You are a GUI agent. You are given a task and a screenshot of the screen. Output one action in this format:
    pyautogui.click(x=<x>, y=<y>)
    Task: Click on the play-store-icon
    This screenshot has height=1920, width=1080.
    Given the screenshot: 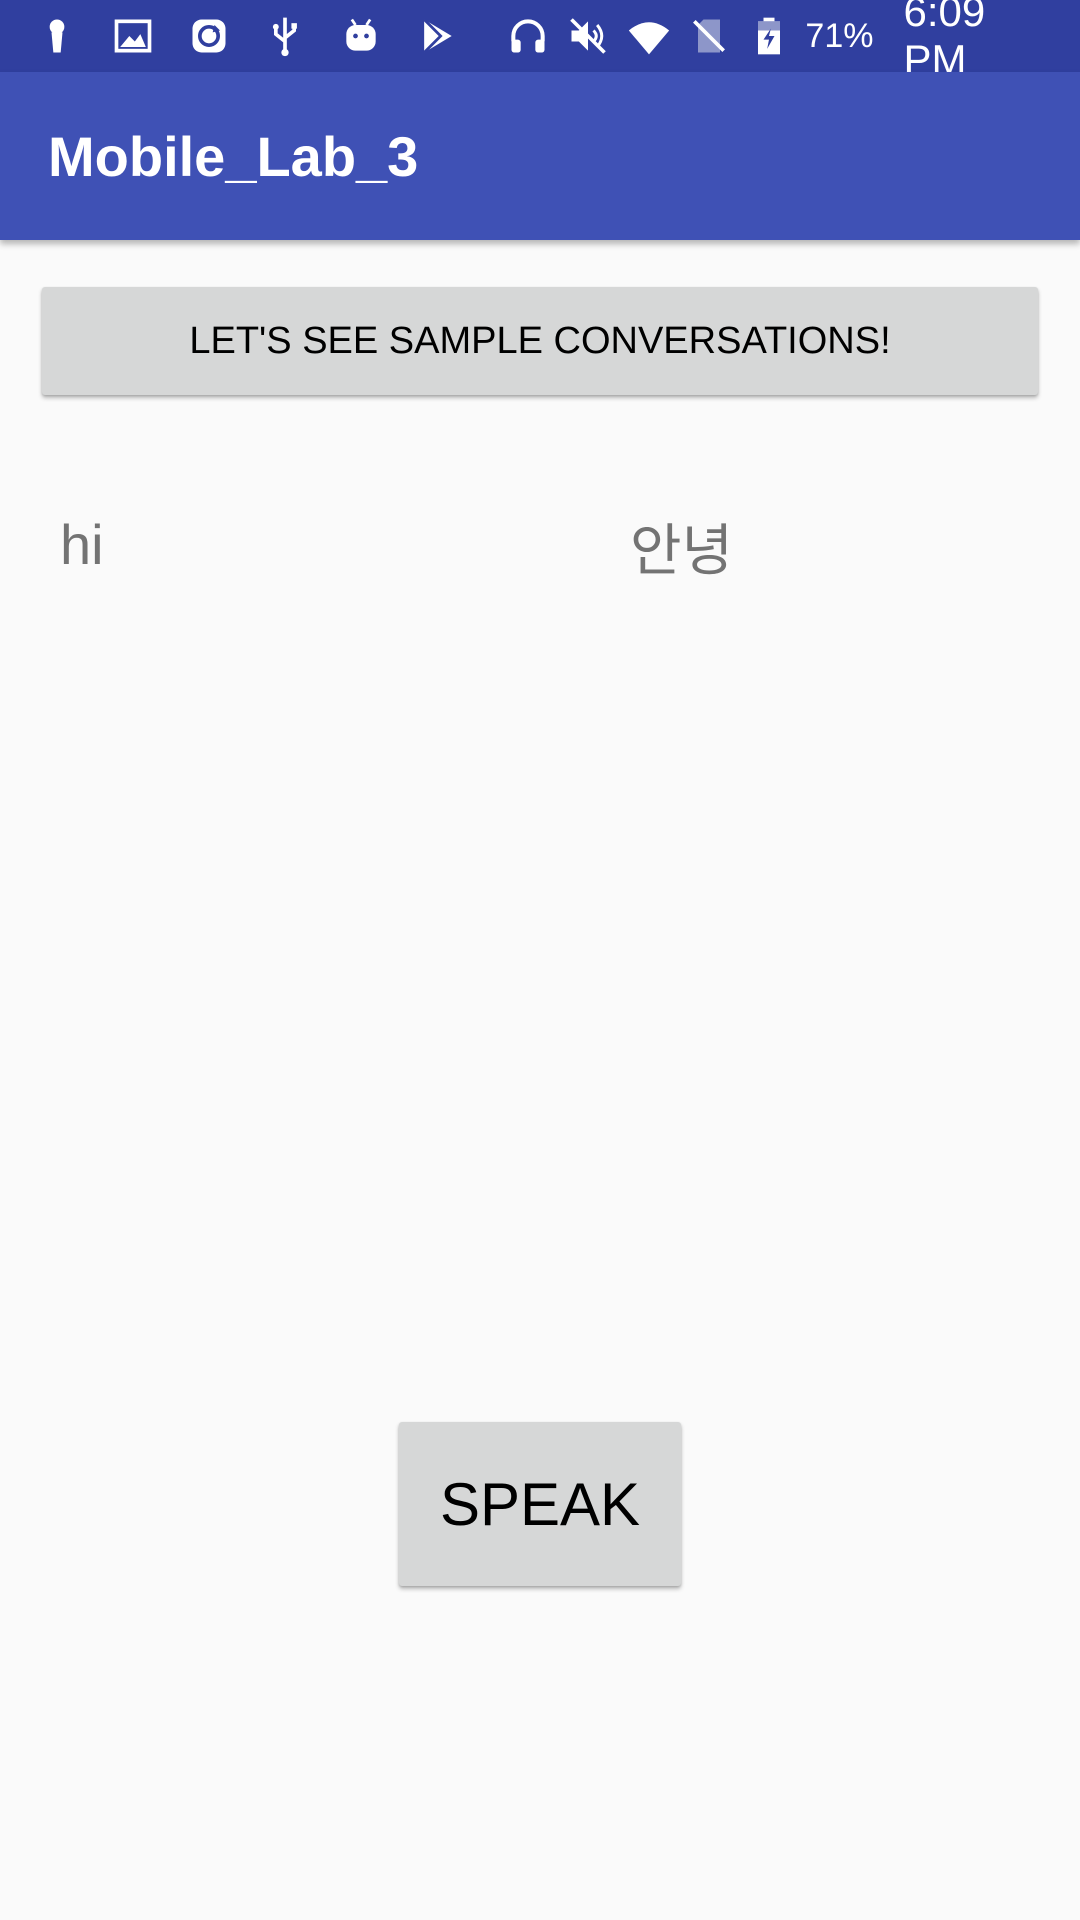 What is the action you would take?
    pyautogui.click(x=437, y=36)
    